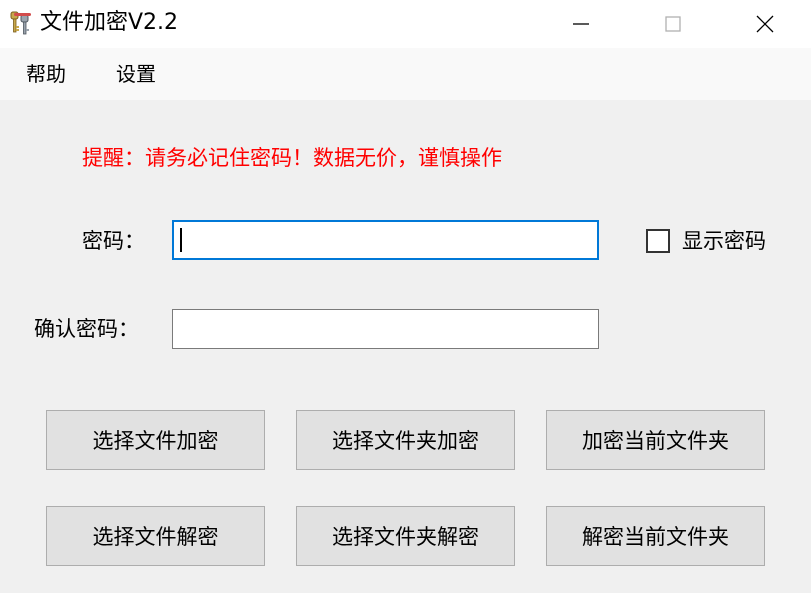 The height and width of the screenshot is (593, 811). Describe the element at coordinates (658, 241) in the screenshot. I see `checkbox-box` at that location.